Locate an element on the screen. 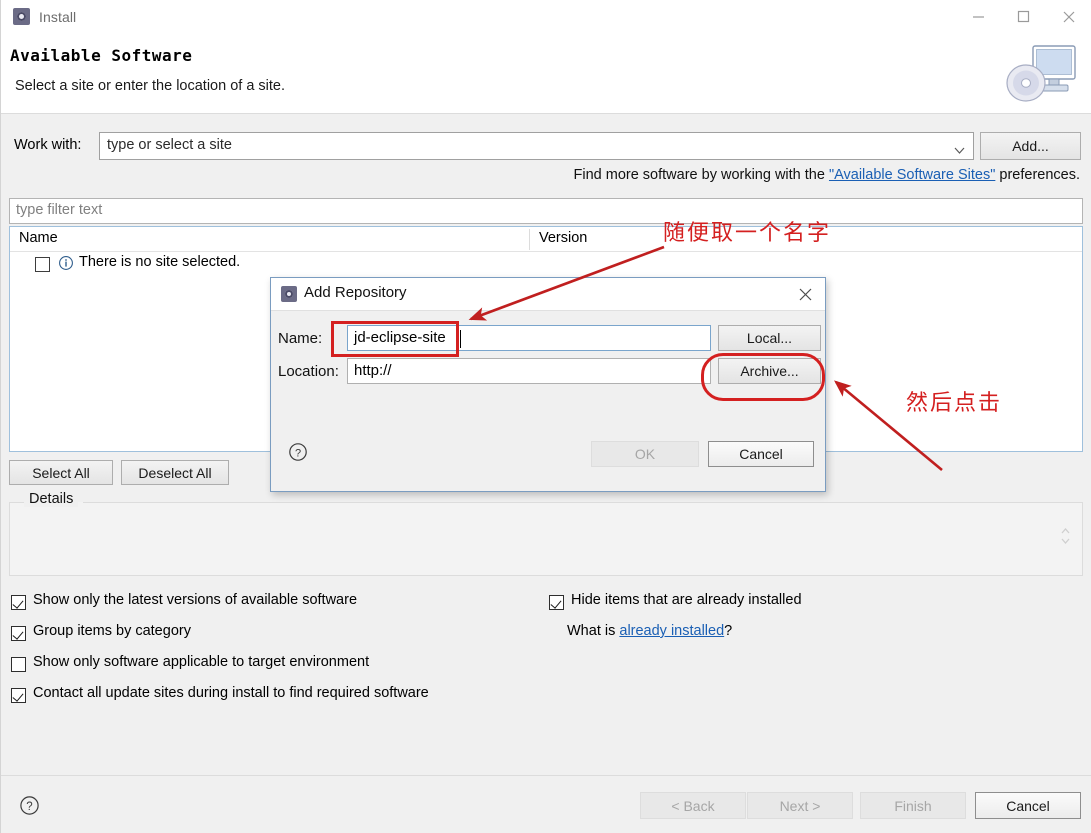 This screenshot has height=833, width=1091. location-value: http:// is located at coordinates (373, 370).